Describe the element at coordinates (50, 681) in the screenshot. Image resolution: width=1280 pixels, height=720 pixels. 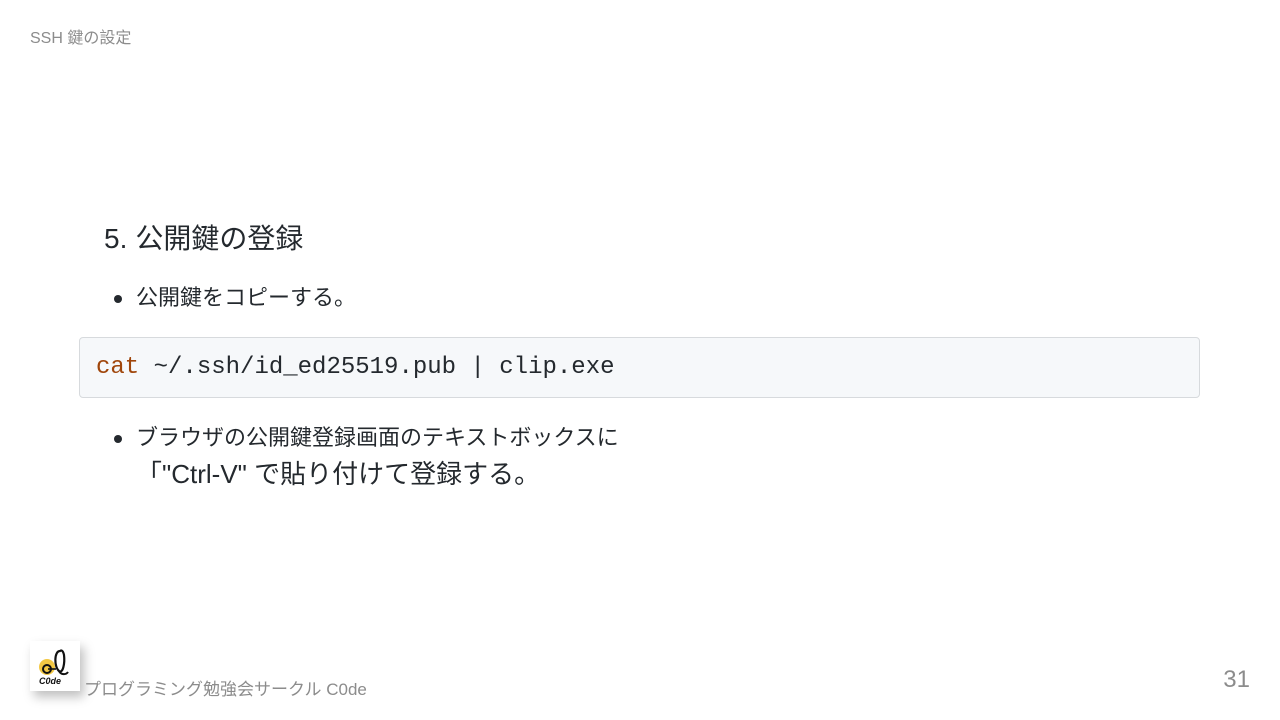
I see `c0de-logo-text: C0de` at that location.